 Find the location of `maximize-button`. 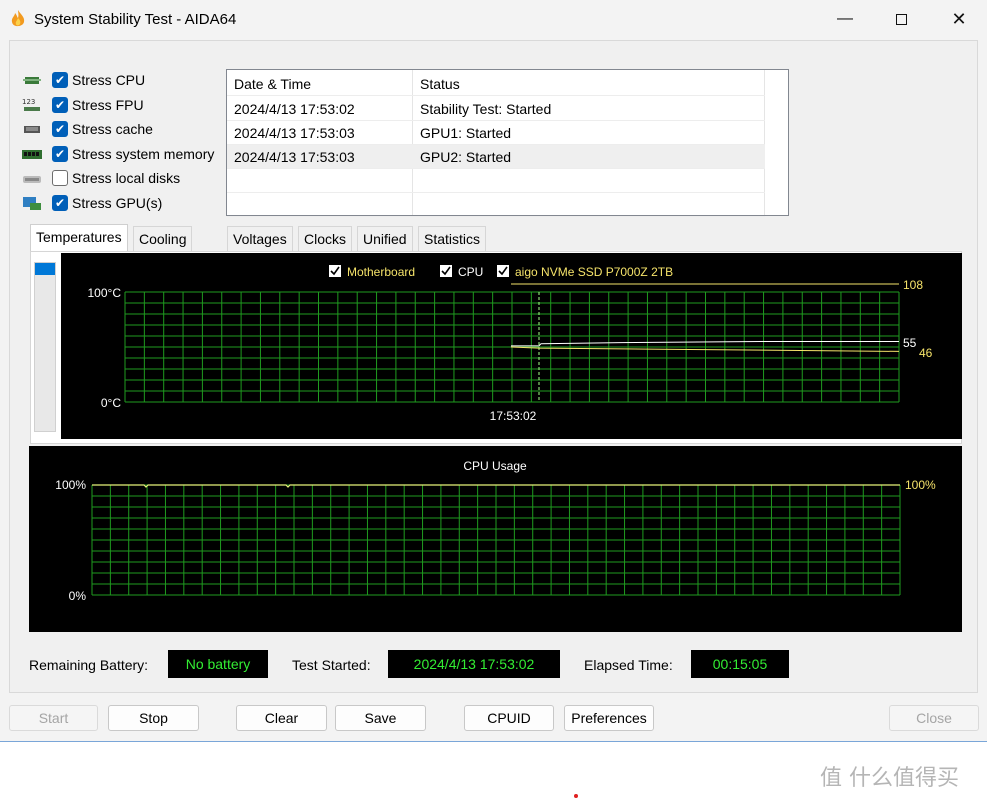

maximize-button is located at coordinates (901, 19).